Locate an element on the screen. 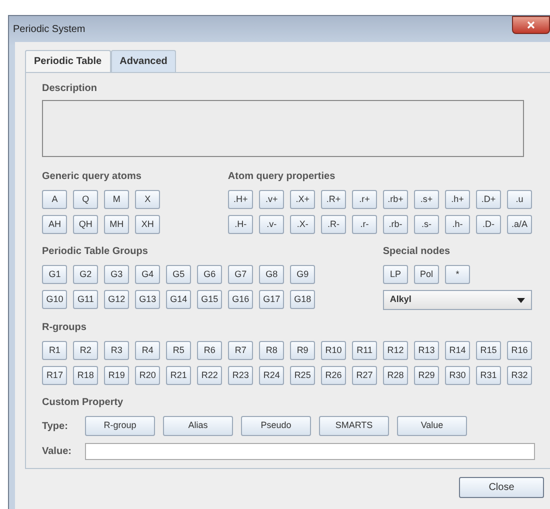 This screenshot has width=550, height=509. query-button: G2 is located at coordinates (85, 274).